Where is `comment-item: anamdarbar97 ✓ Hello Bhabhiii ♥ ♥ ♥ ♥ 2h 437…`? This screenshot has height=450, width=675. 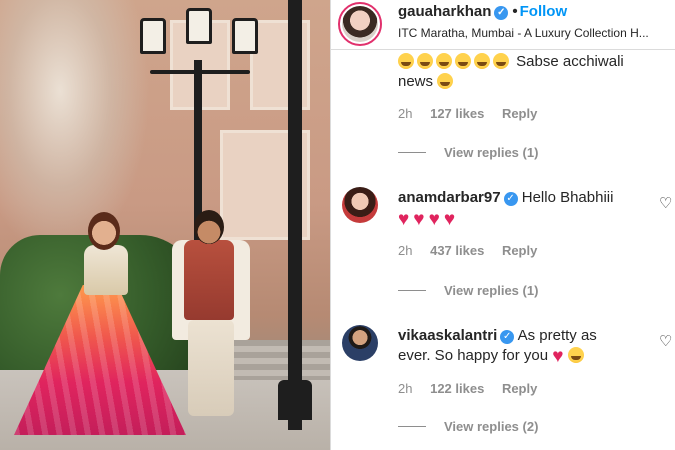 comment-item: anamdarbar97 ✓ Hello Bhabhiii ♥ ♥ ♥ ♥ 2h 437… is located at coordinates (503, 245).